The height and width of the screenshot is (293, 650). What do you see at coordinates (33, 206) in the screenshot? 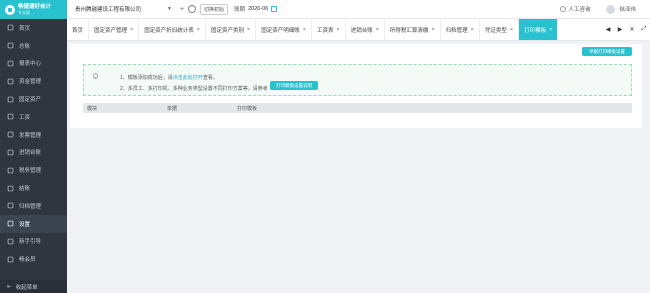
I see `sidebar-item-archive: 归档管理` at bounding box center [33, 206].